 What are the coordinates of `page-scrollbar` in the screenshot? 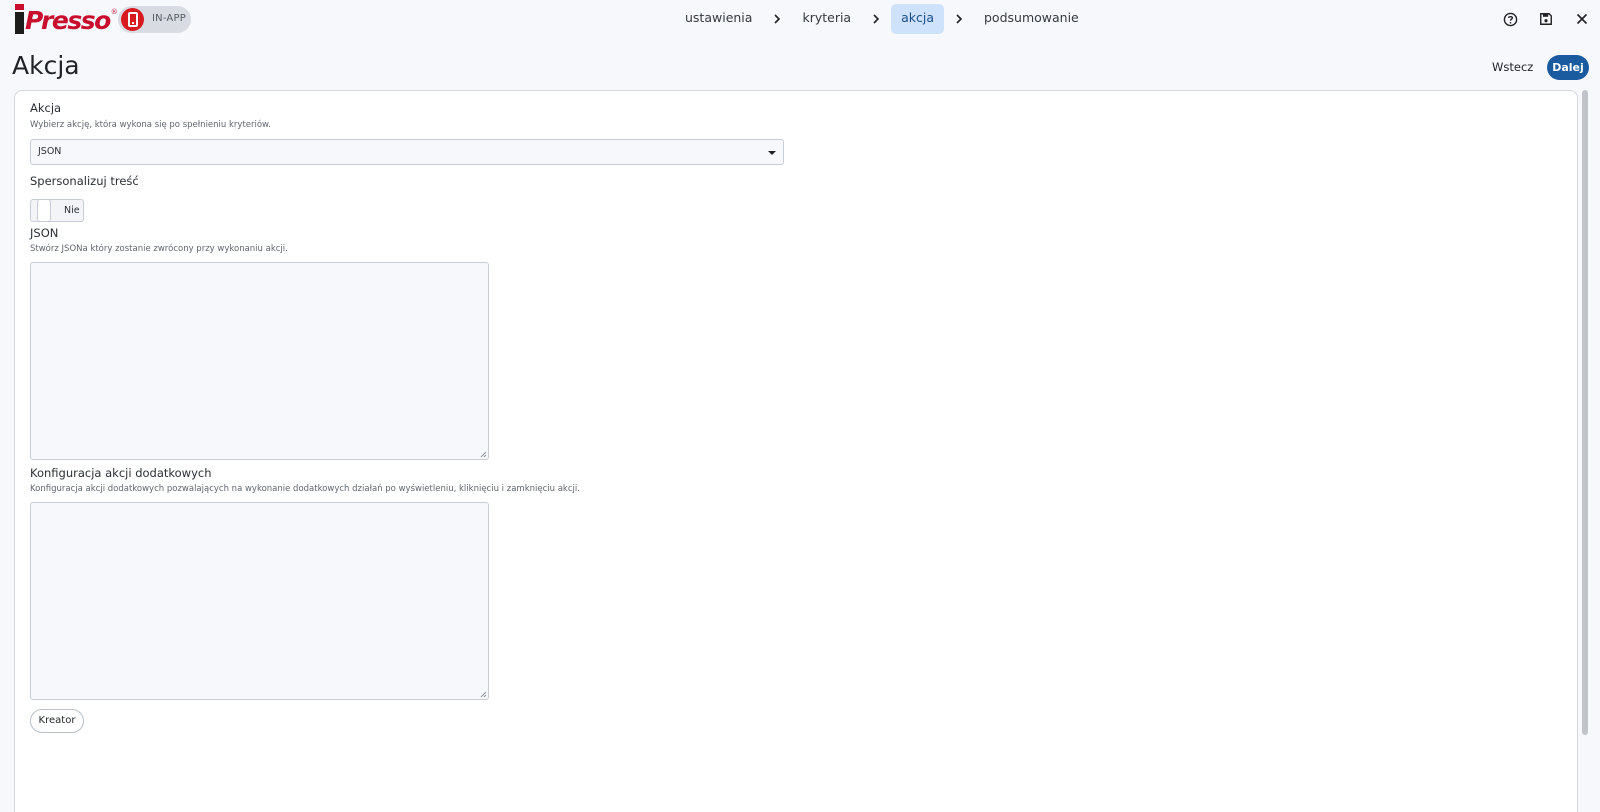 It's located at (1585, 451).